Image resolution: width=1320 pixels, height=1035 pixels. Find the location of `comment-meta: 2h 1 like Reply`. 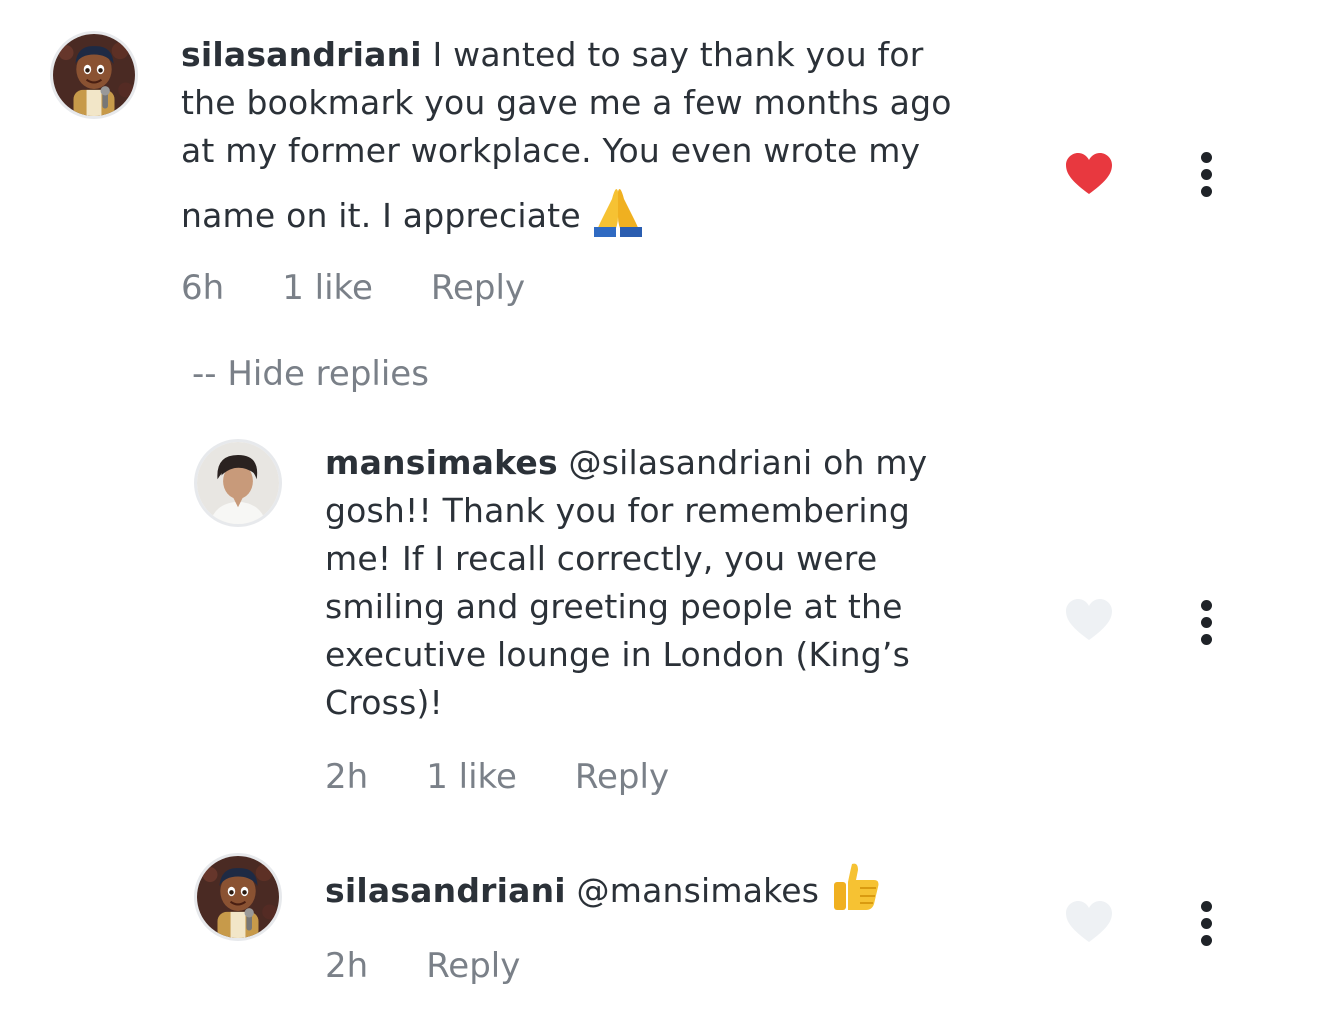

comment-meta: 2h 1 like Reply is located at coordinates (526, 777).